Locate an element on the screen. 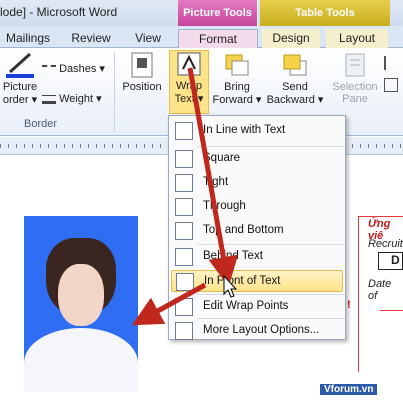 This screenshot has height=402, width=403. position-label: Position is located at coordinates (142, 87).